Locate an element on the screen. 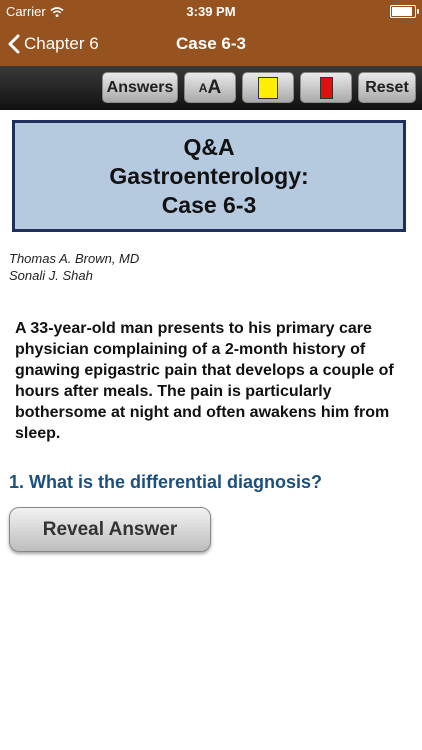  case-title-line-2: Gastroenterology: is located at coordinates (209, 175).